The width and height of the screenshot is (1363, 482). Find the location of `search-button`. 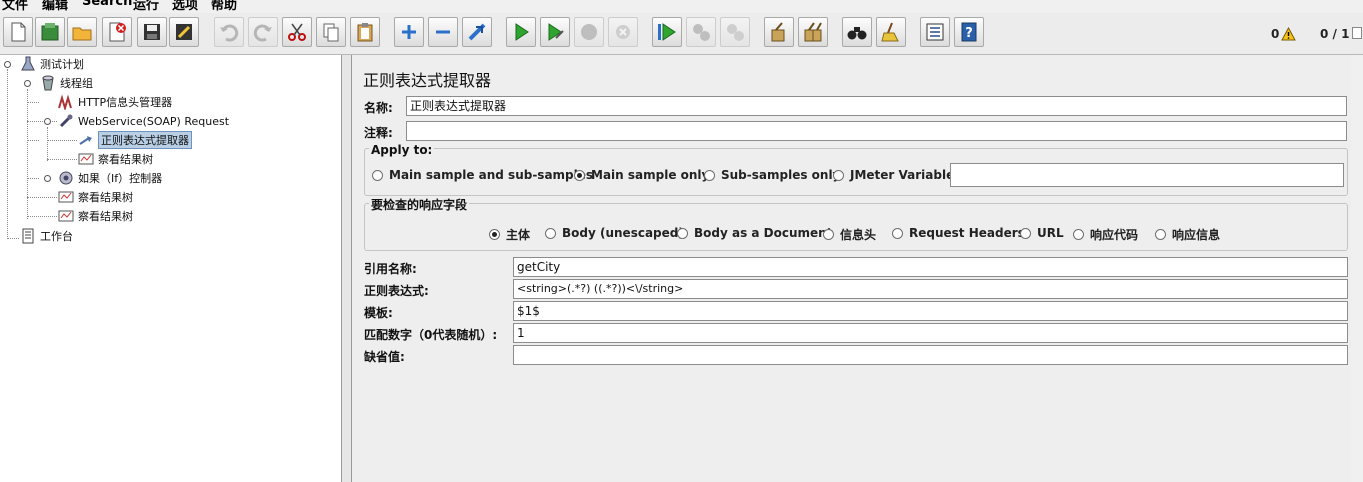

search-button is located at coordinates (857, 32).